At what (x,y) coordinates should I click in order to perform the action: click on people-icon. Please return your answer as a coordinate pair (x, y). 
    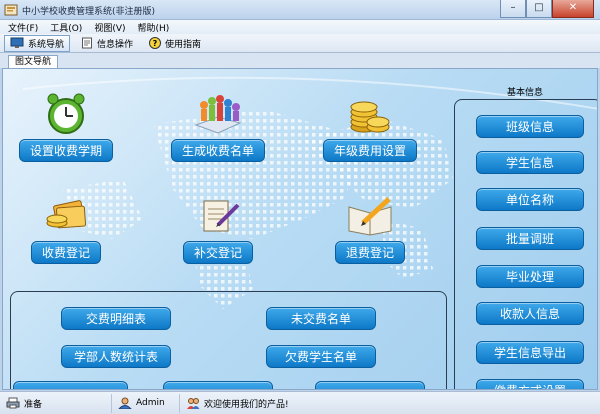
    Looking at the image, I should click on (193, 403).